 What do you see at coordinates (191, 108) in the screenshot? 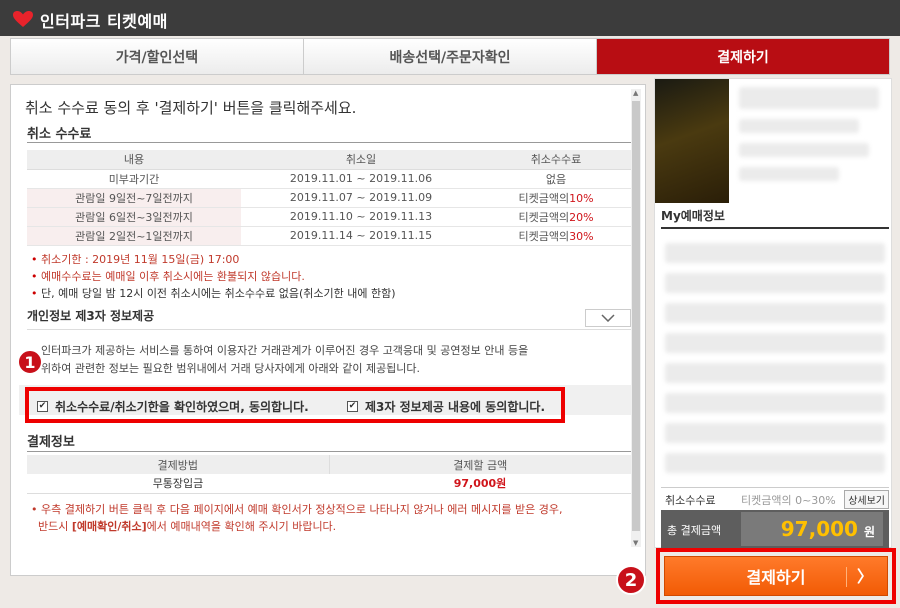
I see `intro-text: 취소 수수료 동의 후 '결제하기' 버튼을 클릭해주세요.` at bounding box center [191, 108].